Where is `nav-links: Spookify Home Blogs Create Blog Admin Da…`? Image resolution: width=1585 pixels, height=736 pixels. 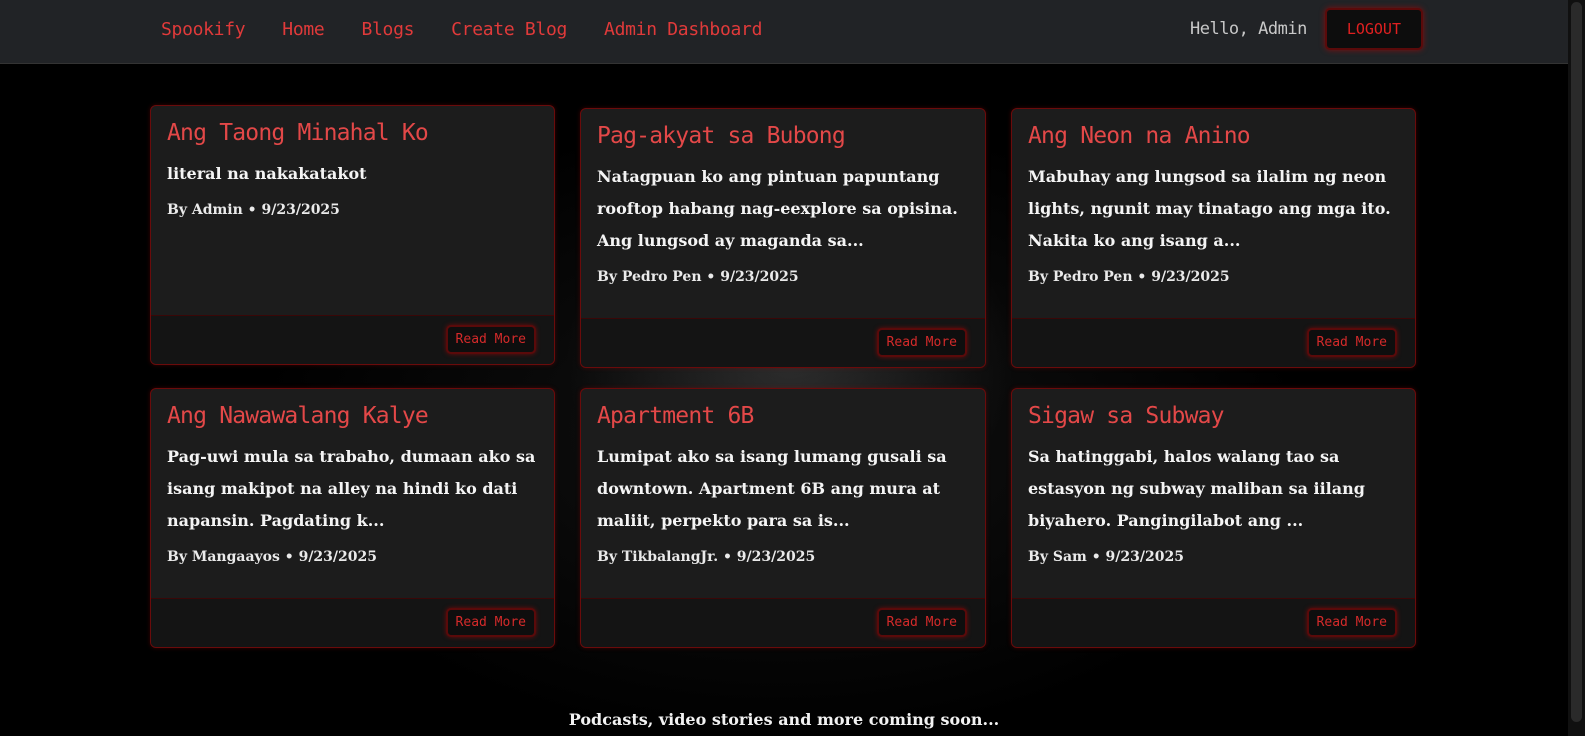 nav-links: Spookify Home Blogs Create Blog Admin Da… is located at coordinates (480, 29).